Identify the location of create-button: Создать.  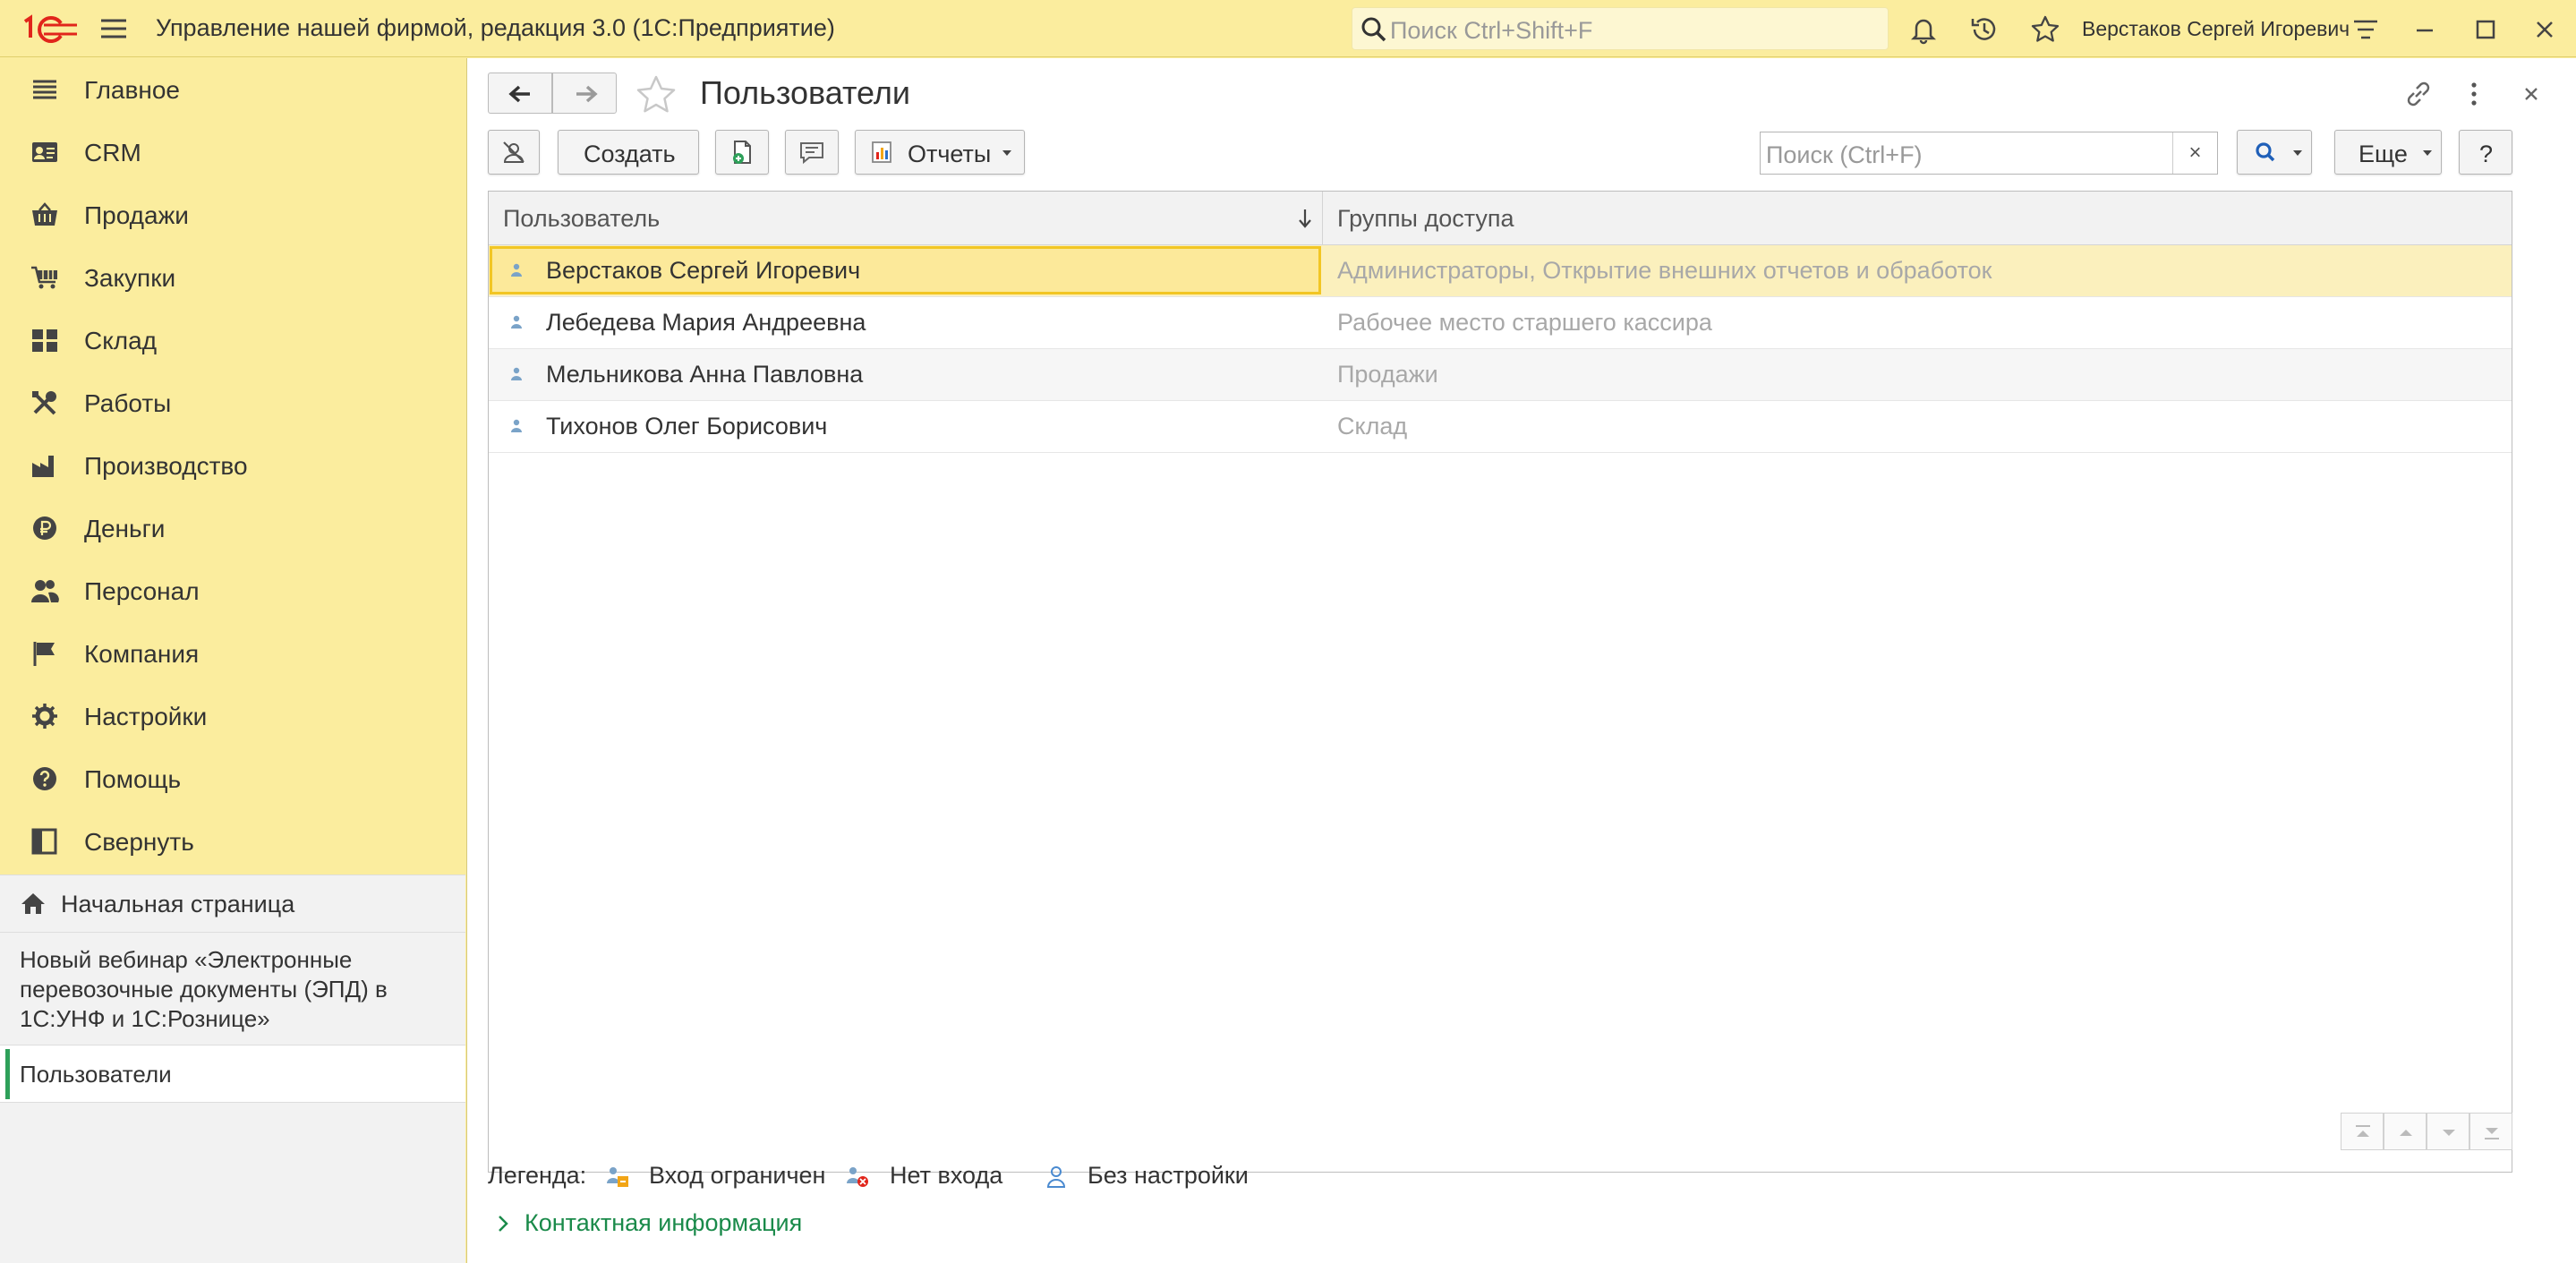
(628, 153).